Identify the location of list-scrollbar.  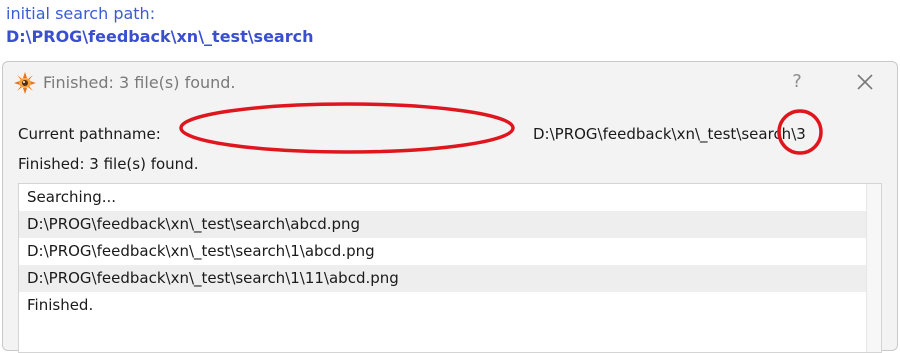
(873, 268).